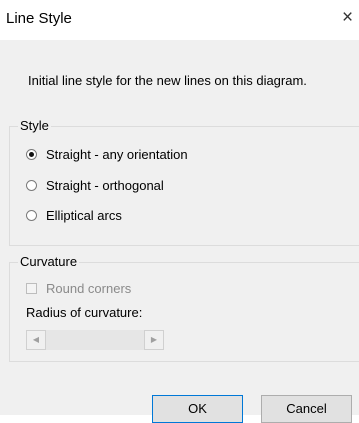 The width and height of the screenshot is (359, 423). What do you see at coordinates (117, 154) in the screenshot?
I see `radio-label: Straight - any orientation` at bounding box center [117, 154].